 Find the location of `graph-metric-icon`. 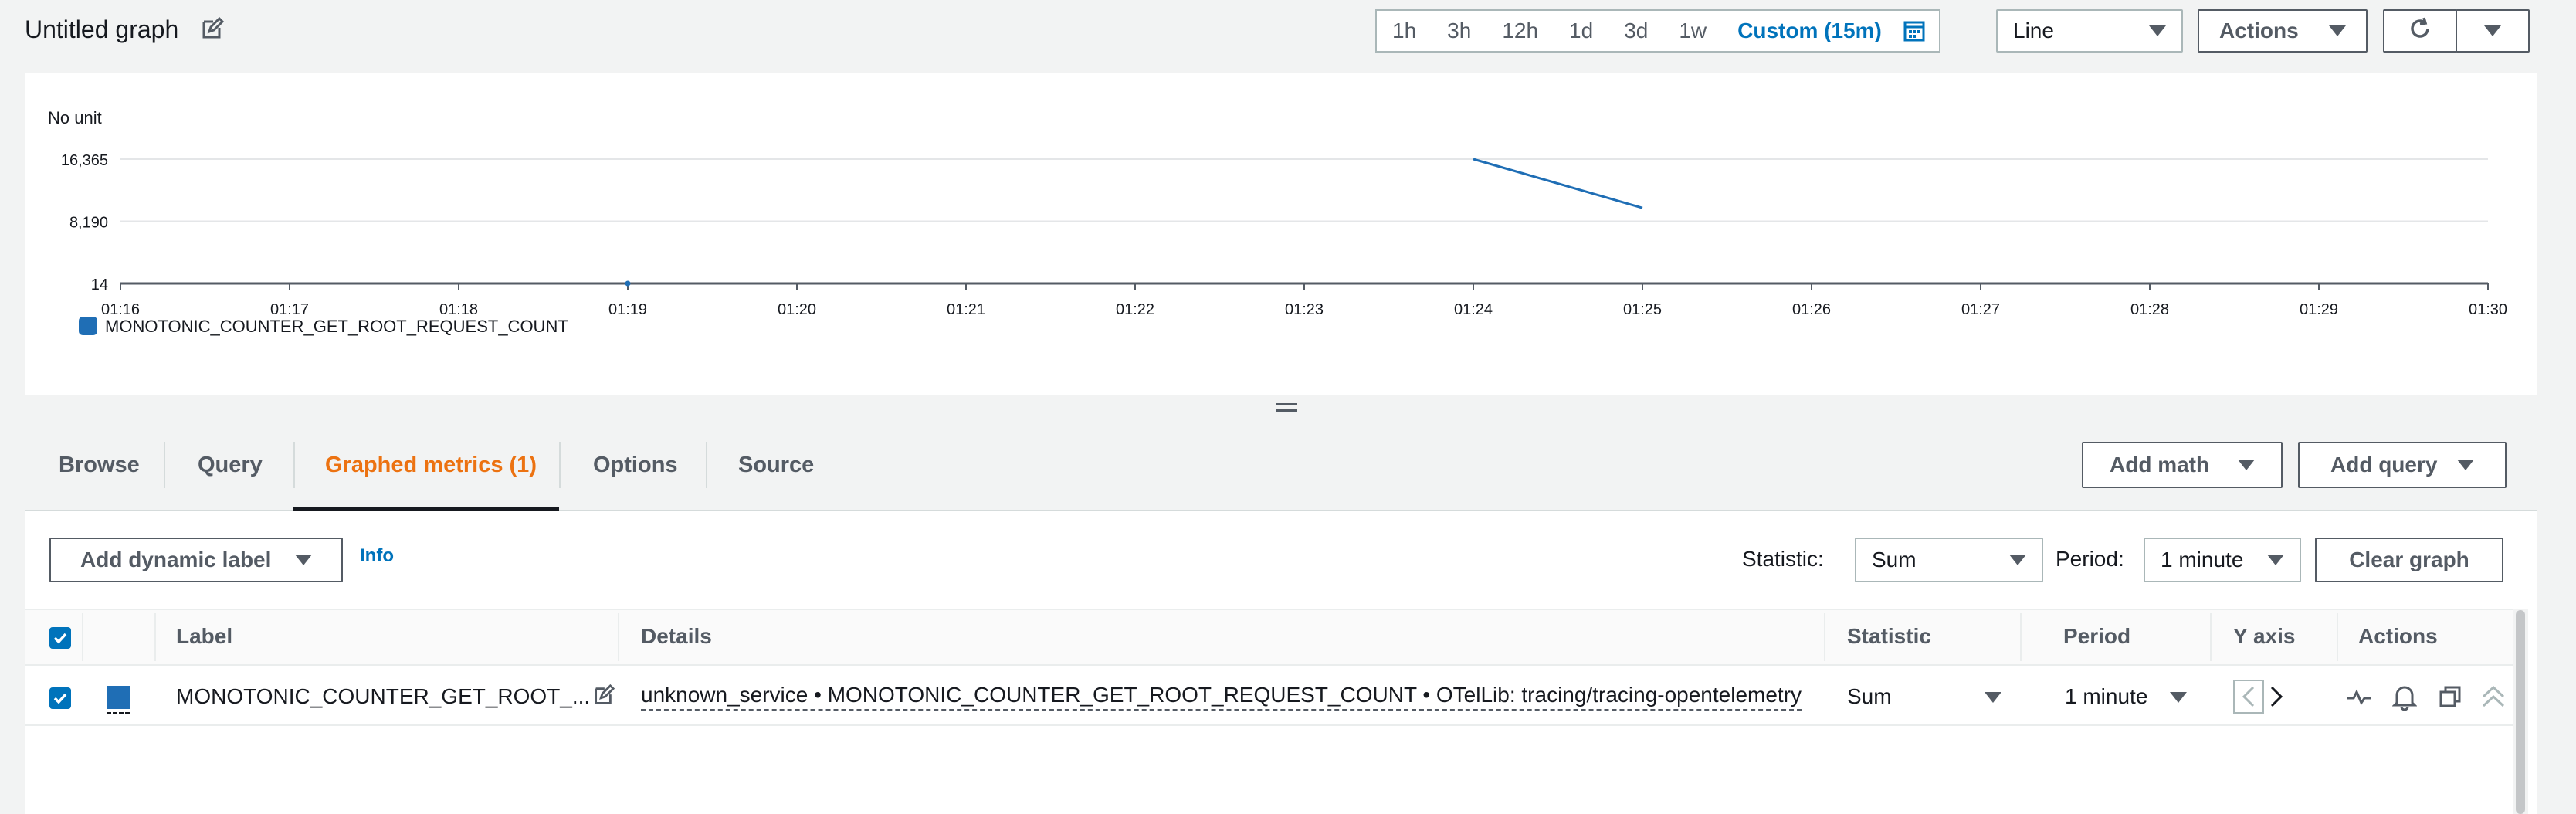

graph-metric-icon is located at coordinates (2359, 698).